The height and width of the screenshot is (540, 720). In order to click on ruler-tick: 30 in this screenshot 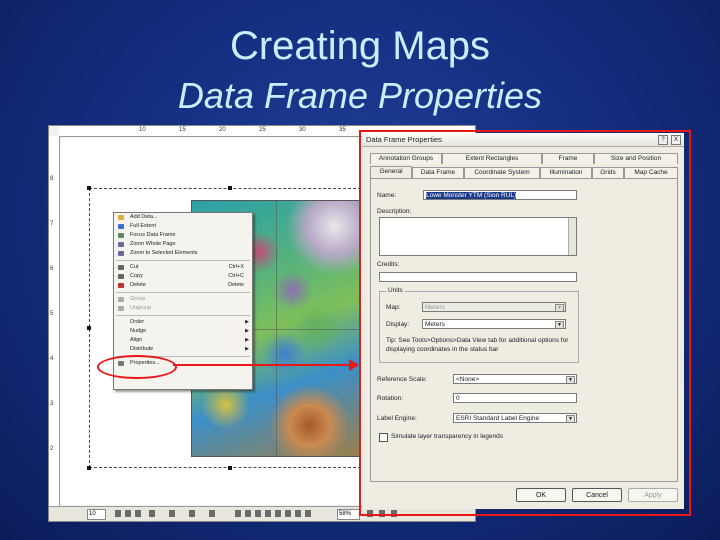, I will do `click(302, 130)`.